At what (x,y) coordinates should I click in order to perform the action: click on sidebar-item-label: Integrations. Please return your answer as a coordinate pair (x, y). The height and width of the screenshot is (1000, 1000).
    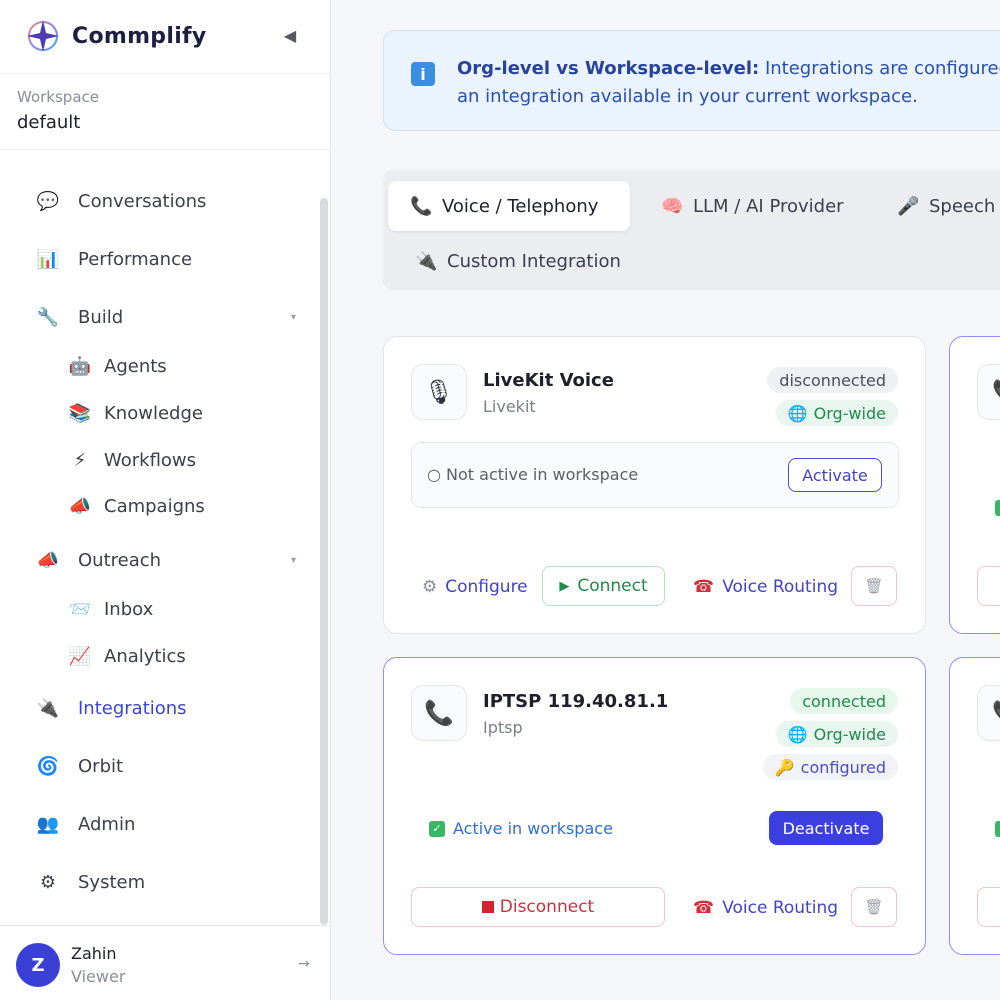
    Looking at the image, I should click on (132, 708).